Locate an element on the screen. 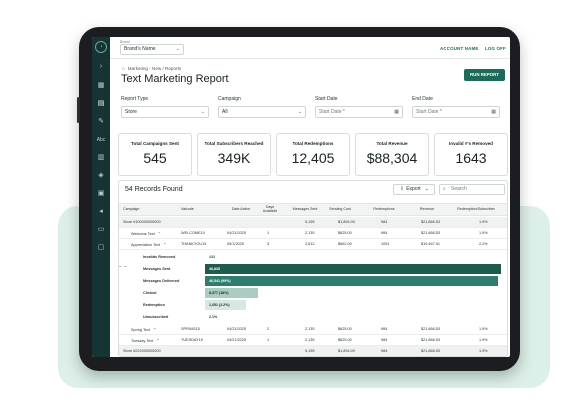 This screenshot has height=409, width=577. funnel-row: Messages Sent 46,835 is located at coordinates (317, 269).